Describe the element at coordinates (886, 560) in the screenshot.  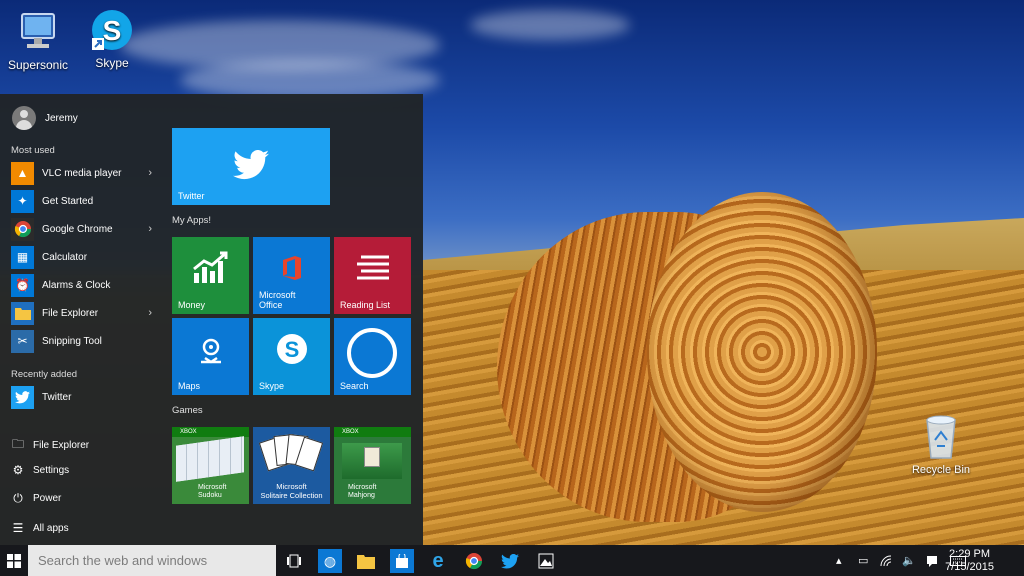
I see `network-icon` at that location.